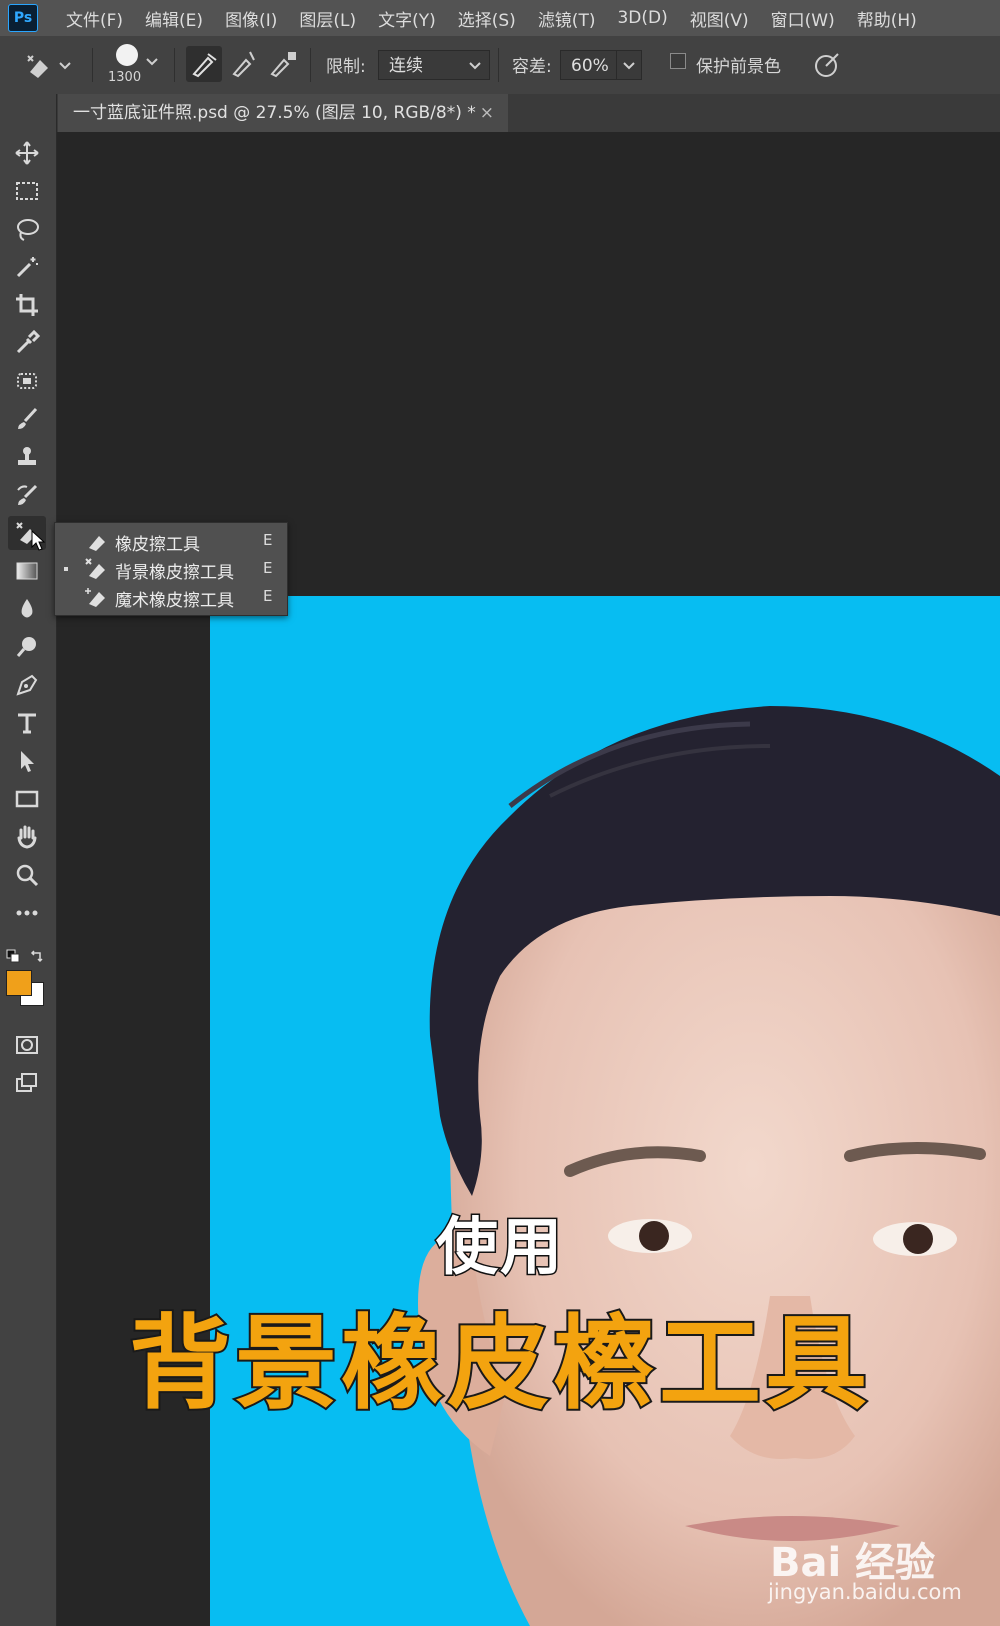  I want to click on quick-mask-button, so click(27, 1045).